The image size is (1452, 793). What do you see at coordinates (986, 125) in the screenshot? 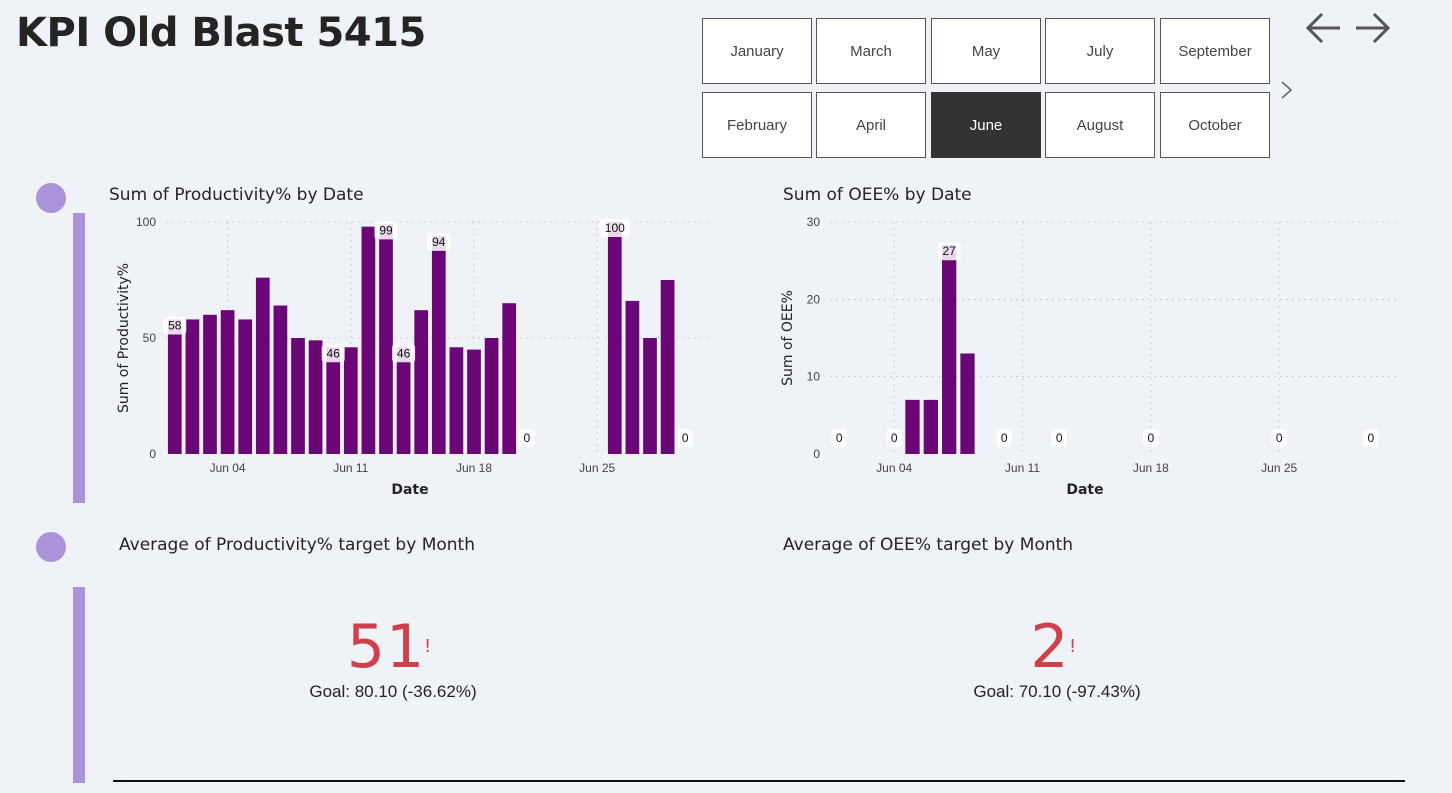
I see `month-button-june: June` at bounding box center [986, 125].